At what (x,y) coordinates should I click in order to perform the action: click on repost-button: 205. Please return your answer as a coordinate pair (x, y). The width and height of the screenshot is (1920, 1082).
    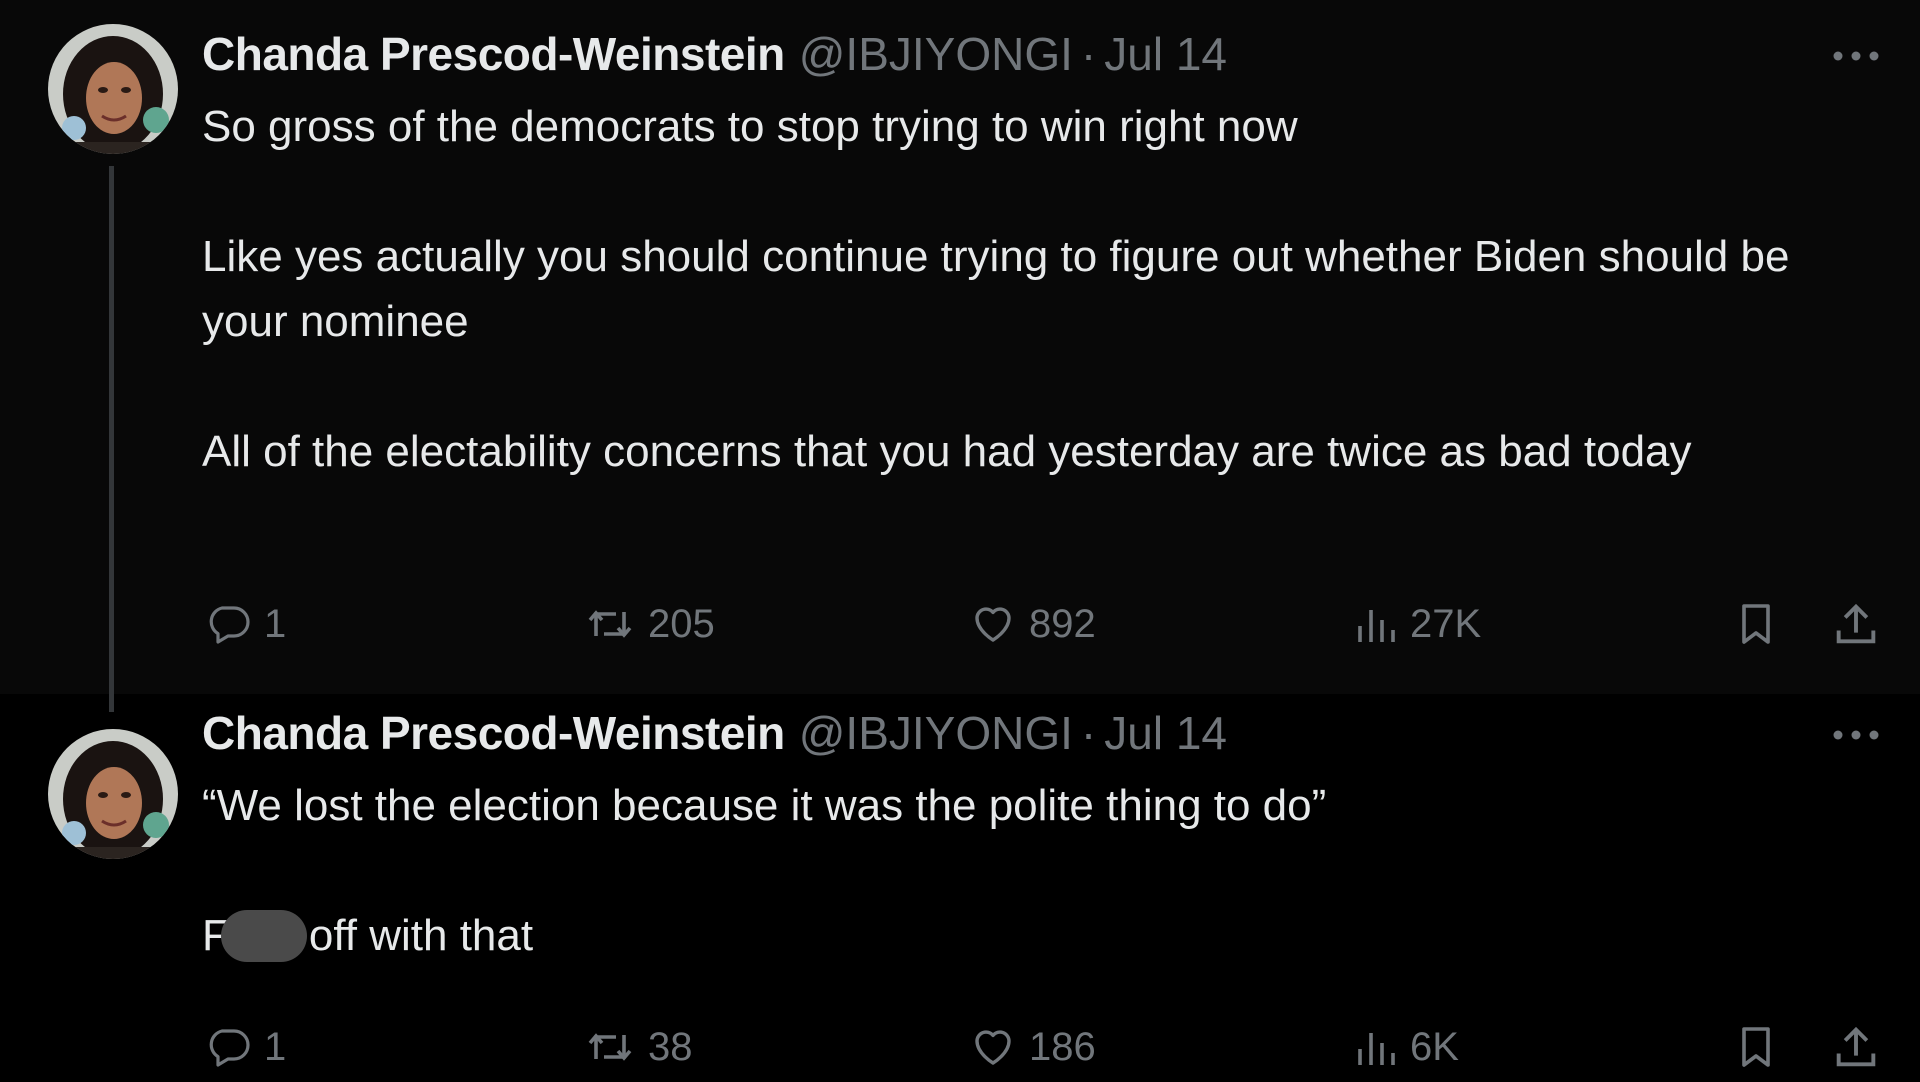
    Looking at the image, I should click on (648, 624).